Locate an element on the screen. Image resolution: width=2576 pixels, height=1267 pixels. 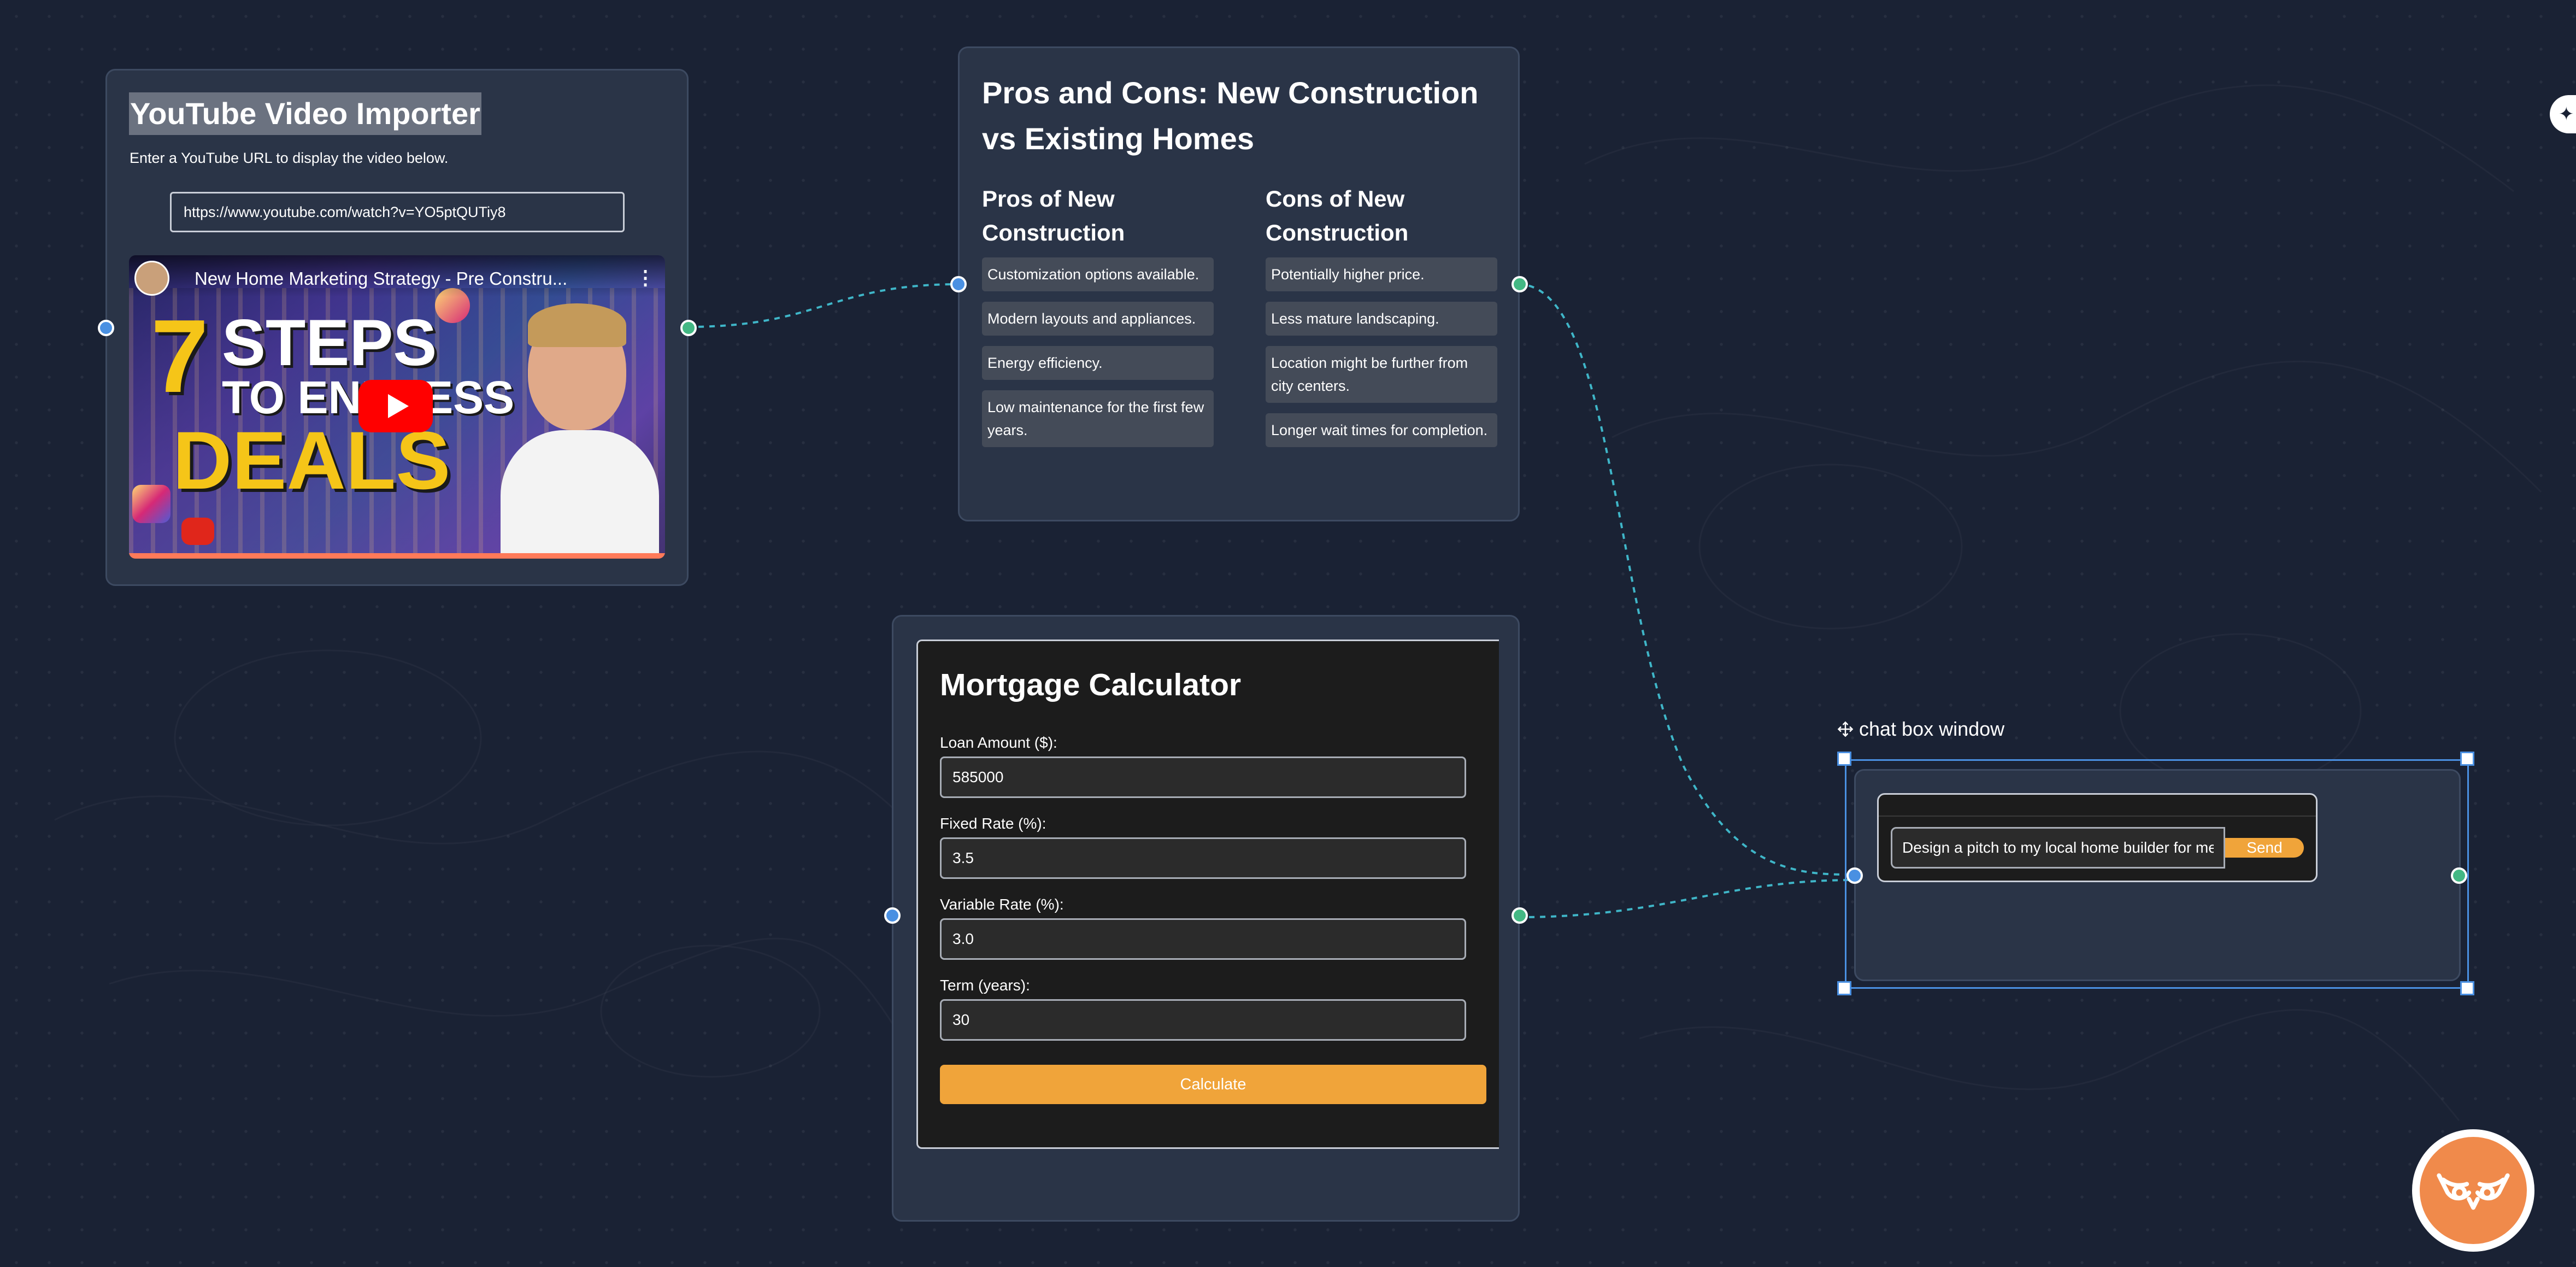
edge-proscons-to-chat is located at coordinates (1686, 579).